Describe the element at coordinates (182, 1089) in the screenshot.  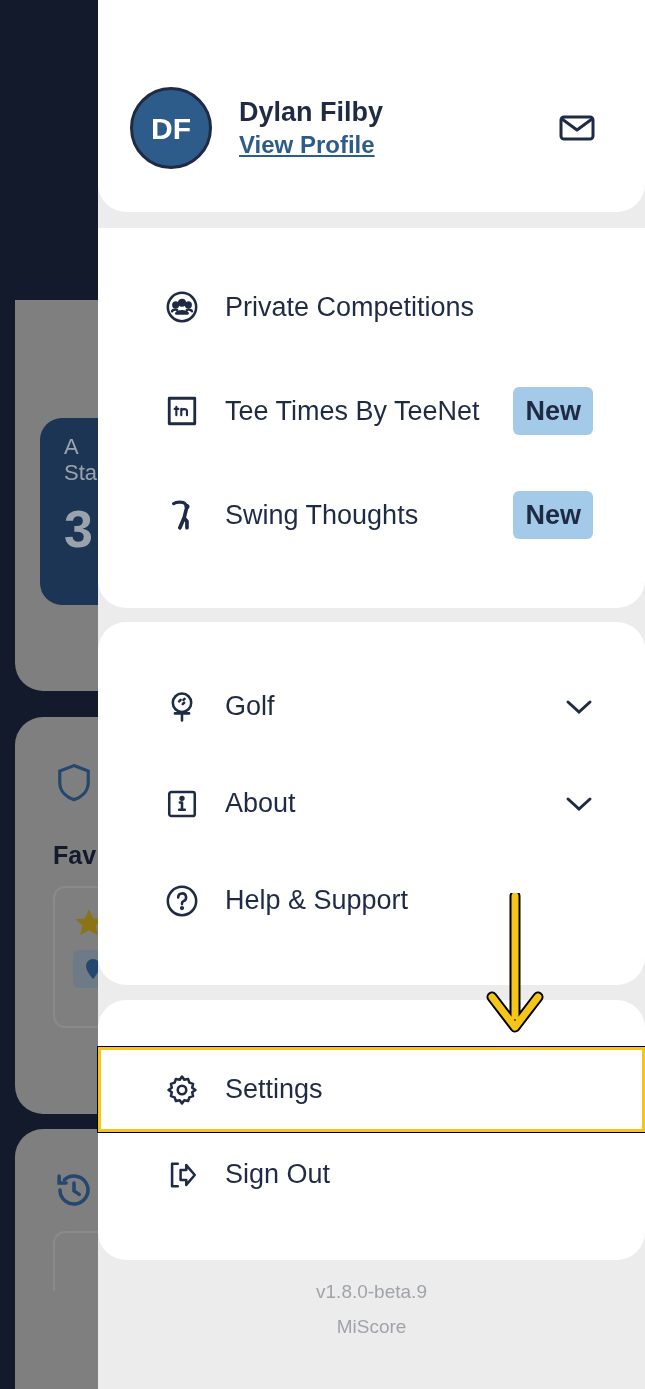
I see `settings-icon` at that location.